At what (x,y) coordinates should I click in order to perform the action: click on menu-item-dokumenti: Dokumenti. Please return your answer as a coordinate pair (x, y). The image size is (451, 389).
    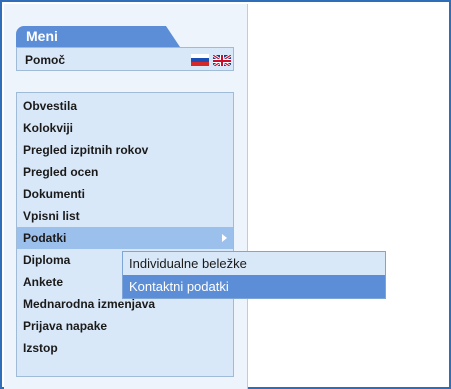
    Looking at the image, I should click on (125, 194).